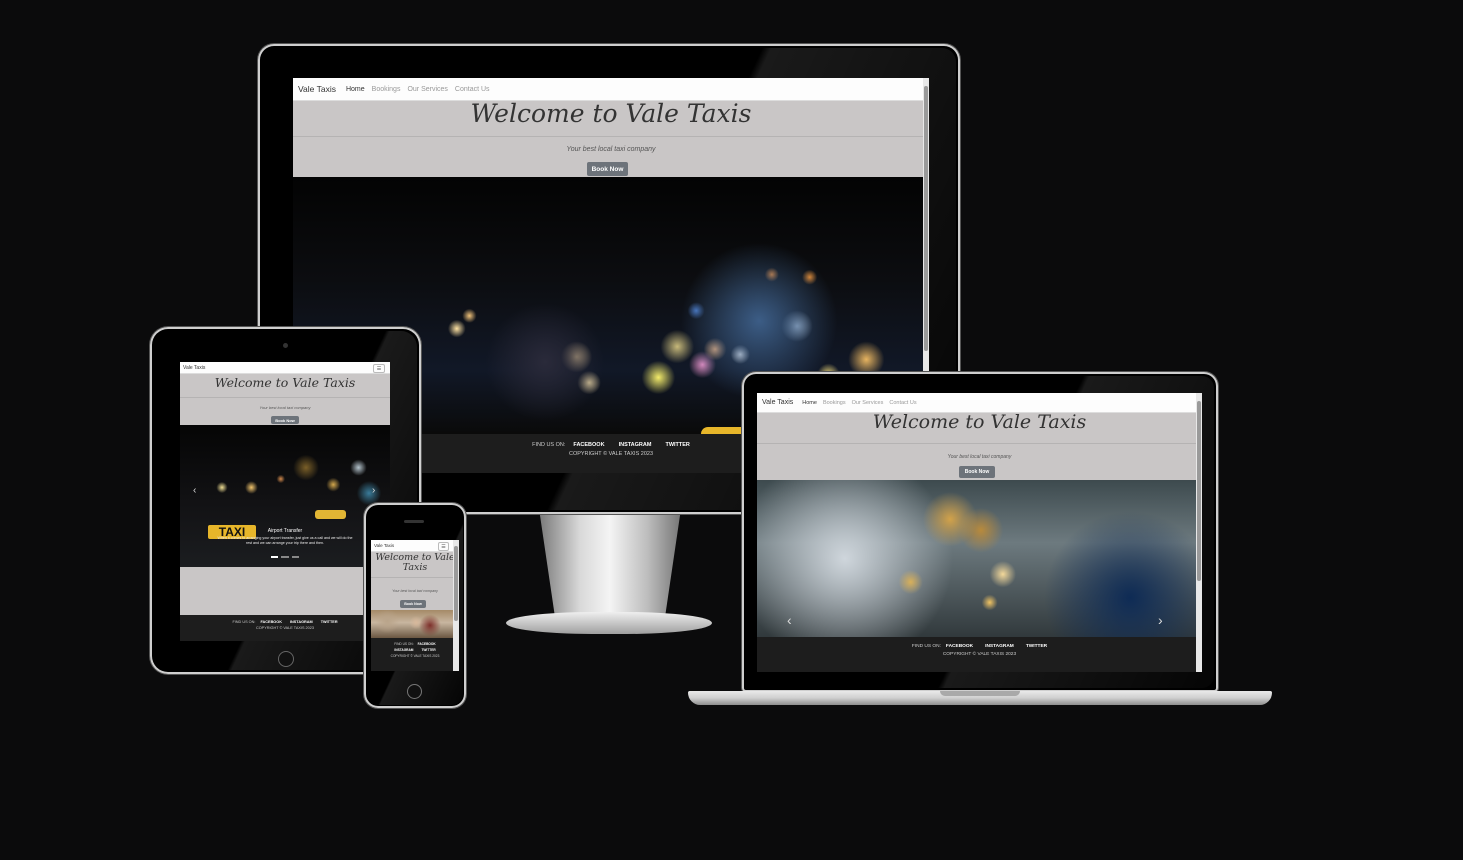 This screenshot has width=1463, height=860. What do you see at coordinates (635, 445) in the screenshot?
I see `instagram-link: INSTAGRAM` at bounding box center [635, 445].